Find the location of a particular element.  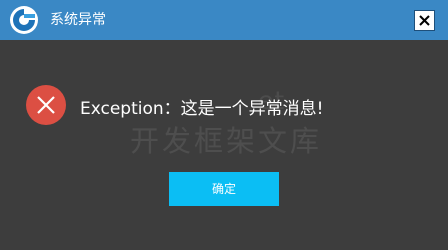

error-icon is located at coordinates (46, 105).